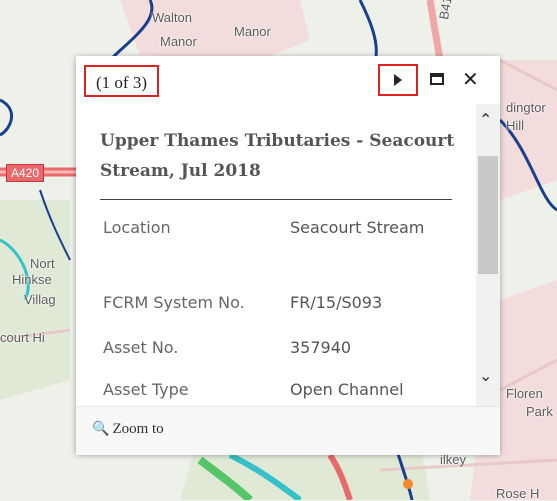 Image resolution: width=557 pixels, height=501 pixels. I want to click on map-label-hinkse: Hinkse, so click(32, 279).